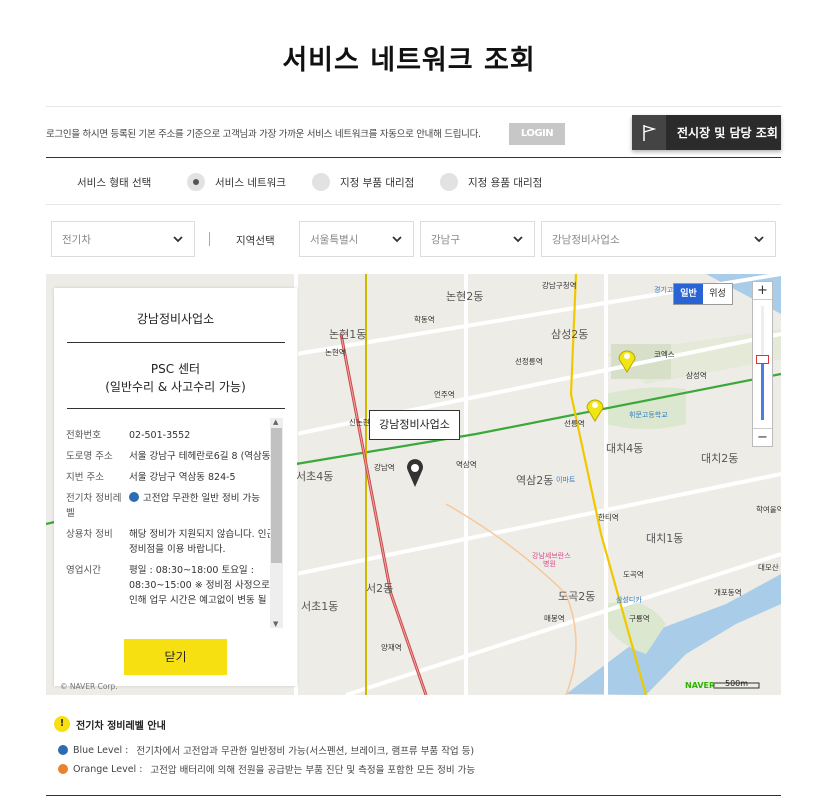 The height and width of the screenshot is (807, 818). Describe the element at coordinates (201, 498) in the screenshot. I see `detail-value: 고전압 무관한 일반 정비 가능` at that location.